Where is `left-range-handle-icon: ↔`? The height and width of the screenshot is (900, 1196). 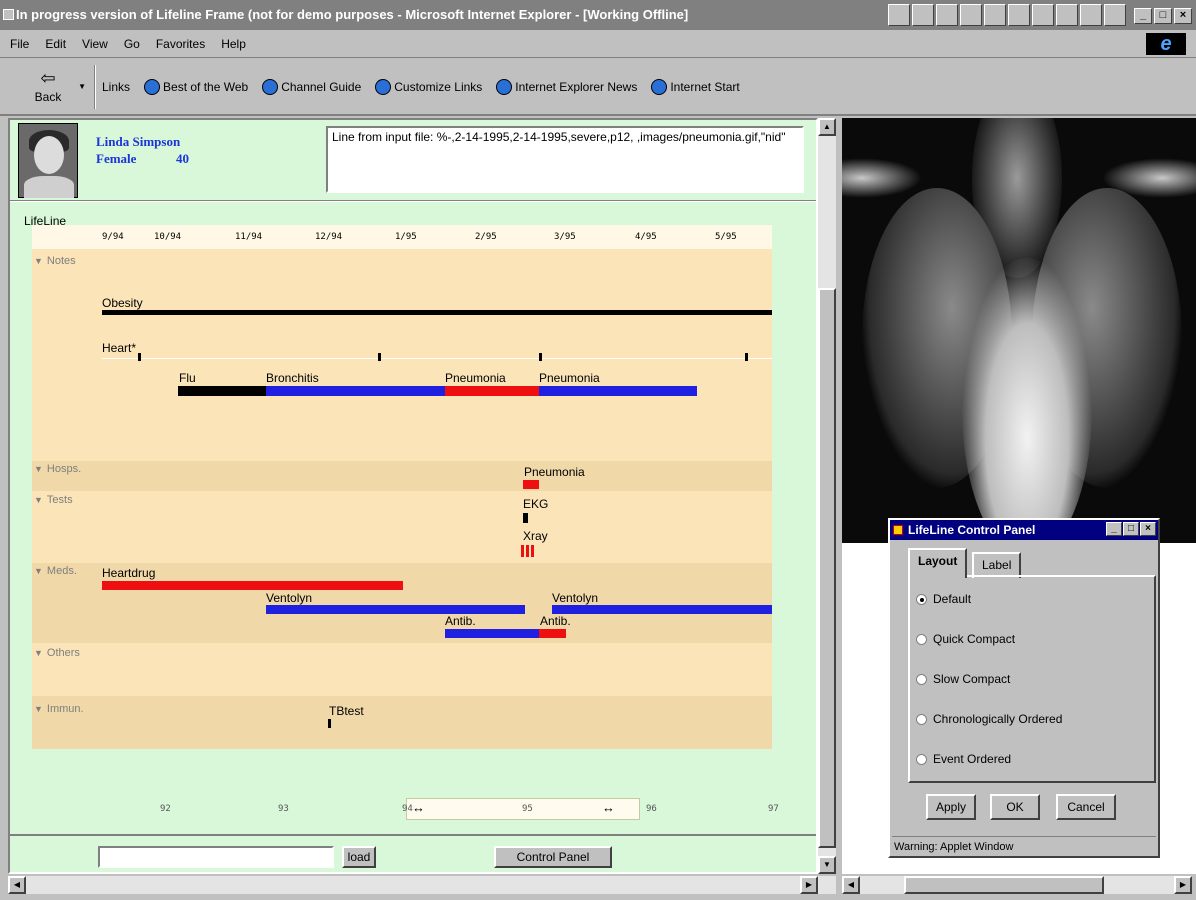 left-range-handle-icon: ↔ is located at coordinates (418, 807).